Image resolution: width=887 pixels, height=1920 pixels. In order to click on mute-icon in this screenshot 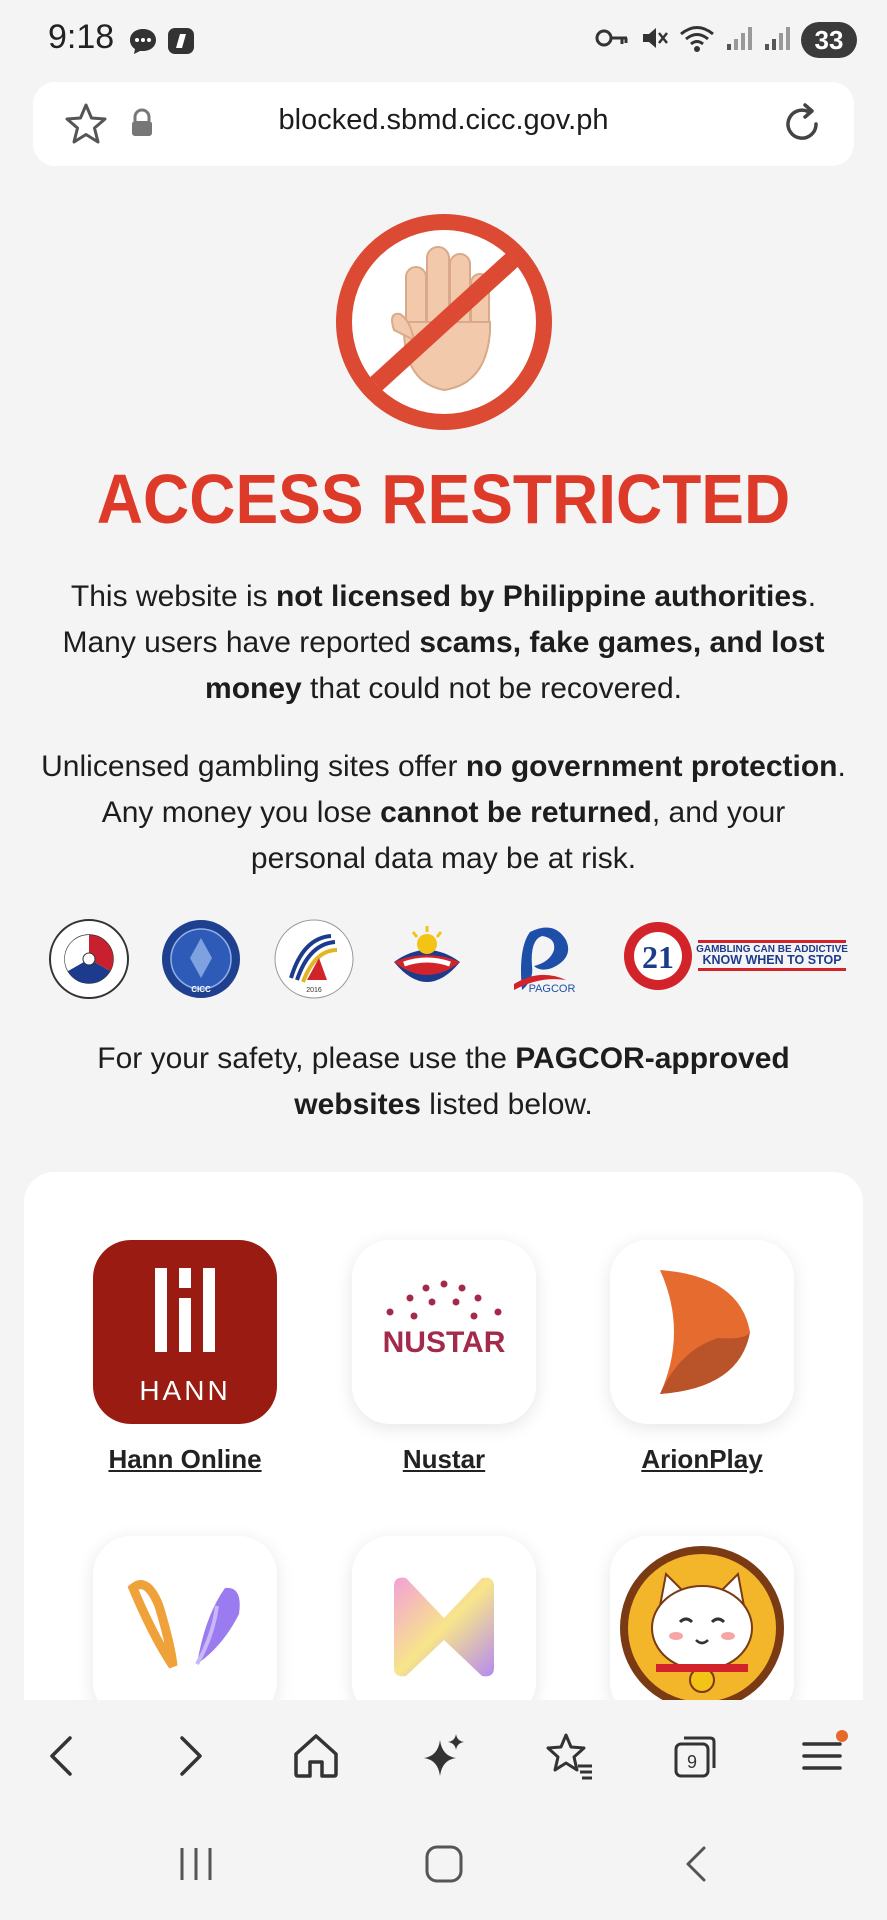, I will do `click(654, 40)`.